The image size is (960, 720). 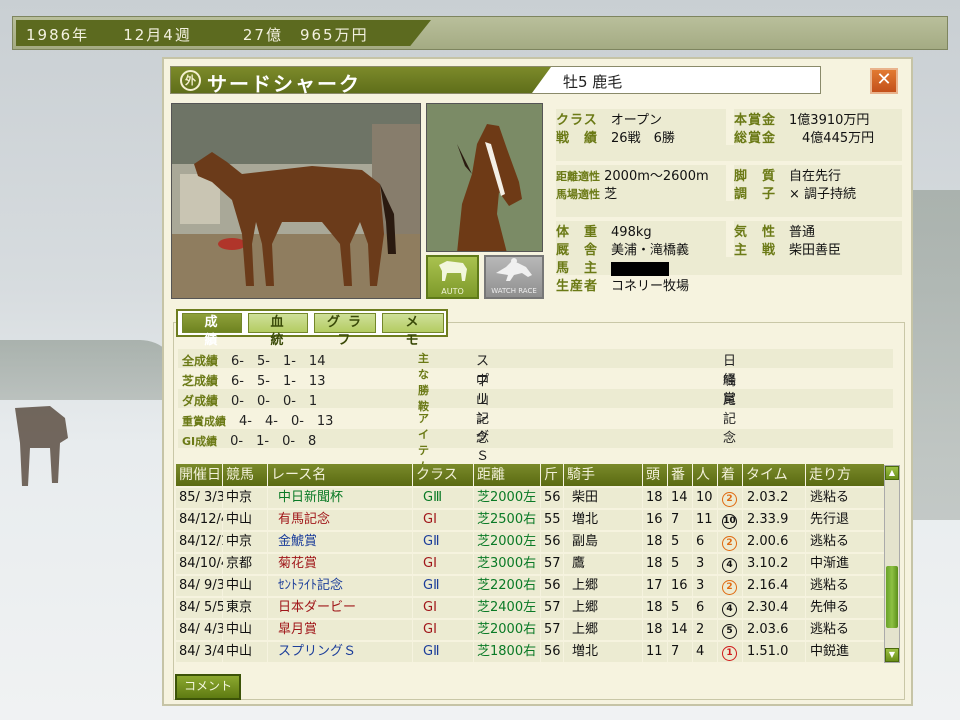 I want to click on spacer-row, so click(x=729, y=153).